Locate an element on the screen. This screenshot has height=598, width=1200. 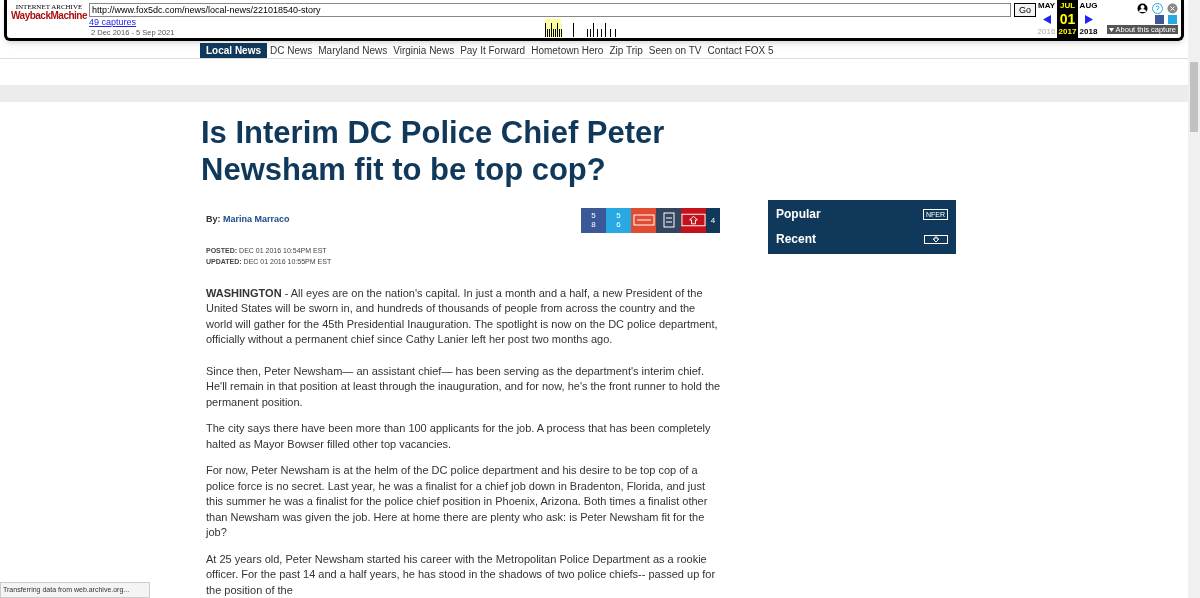
next-arrow-icon is located at coordinates (1088, 19).